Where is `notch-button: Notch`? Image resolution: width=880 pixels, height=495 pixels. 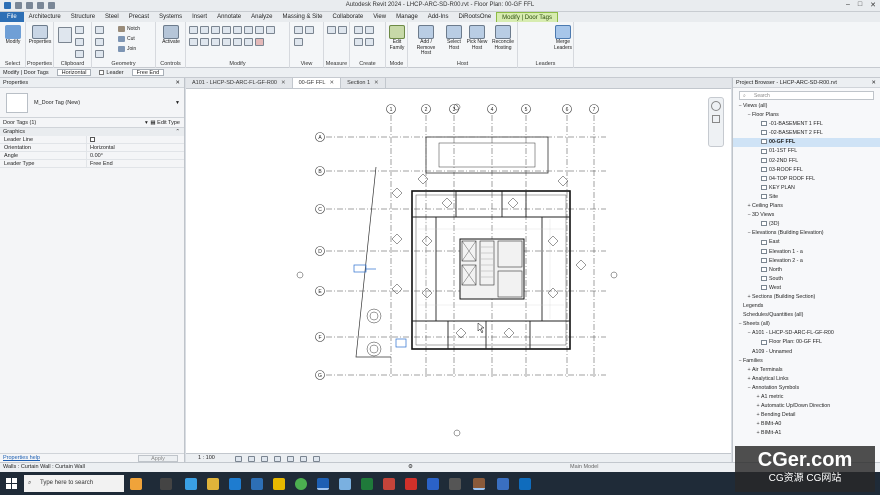
notch-button: Notch is located at coordinates (129, 29).